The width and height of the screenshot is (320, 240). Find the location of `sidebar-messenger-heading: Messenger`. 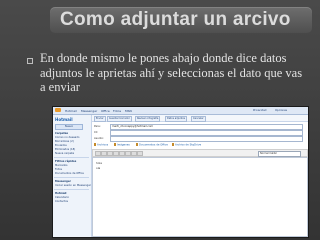

sidebar-messenger-heading: Messenger is located at coordinates (63, 181).